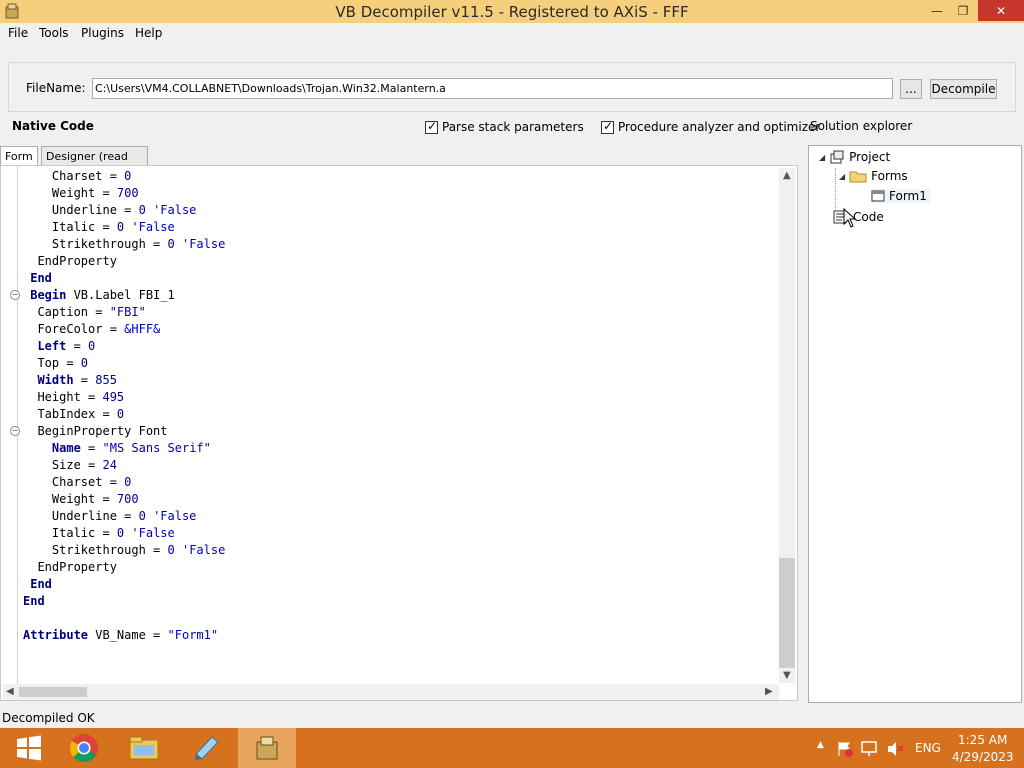 The width and height of the screenshot is (1024, 768). What do you see at coordinates (124, 448) in the screenshot?
I see `code-line: Name = "MS Sans Serif"` at bounding box center [124, 448].